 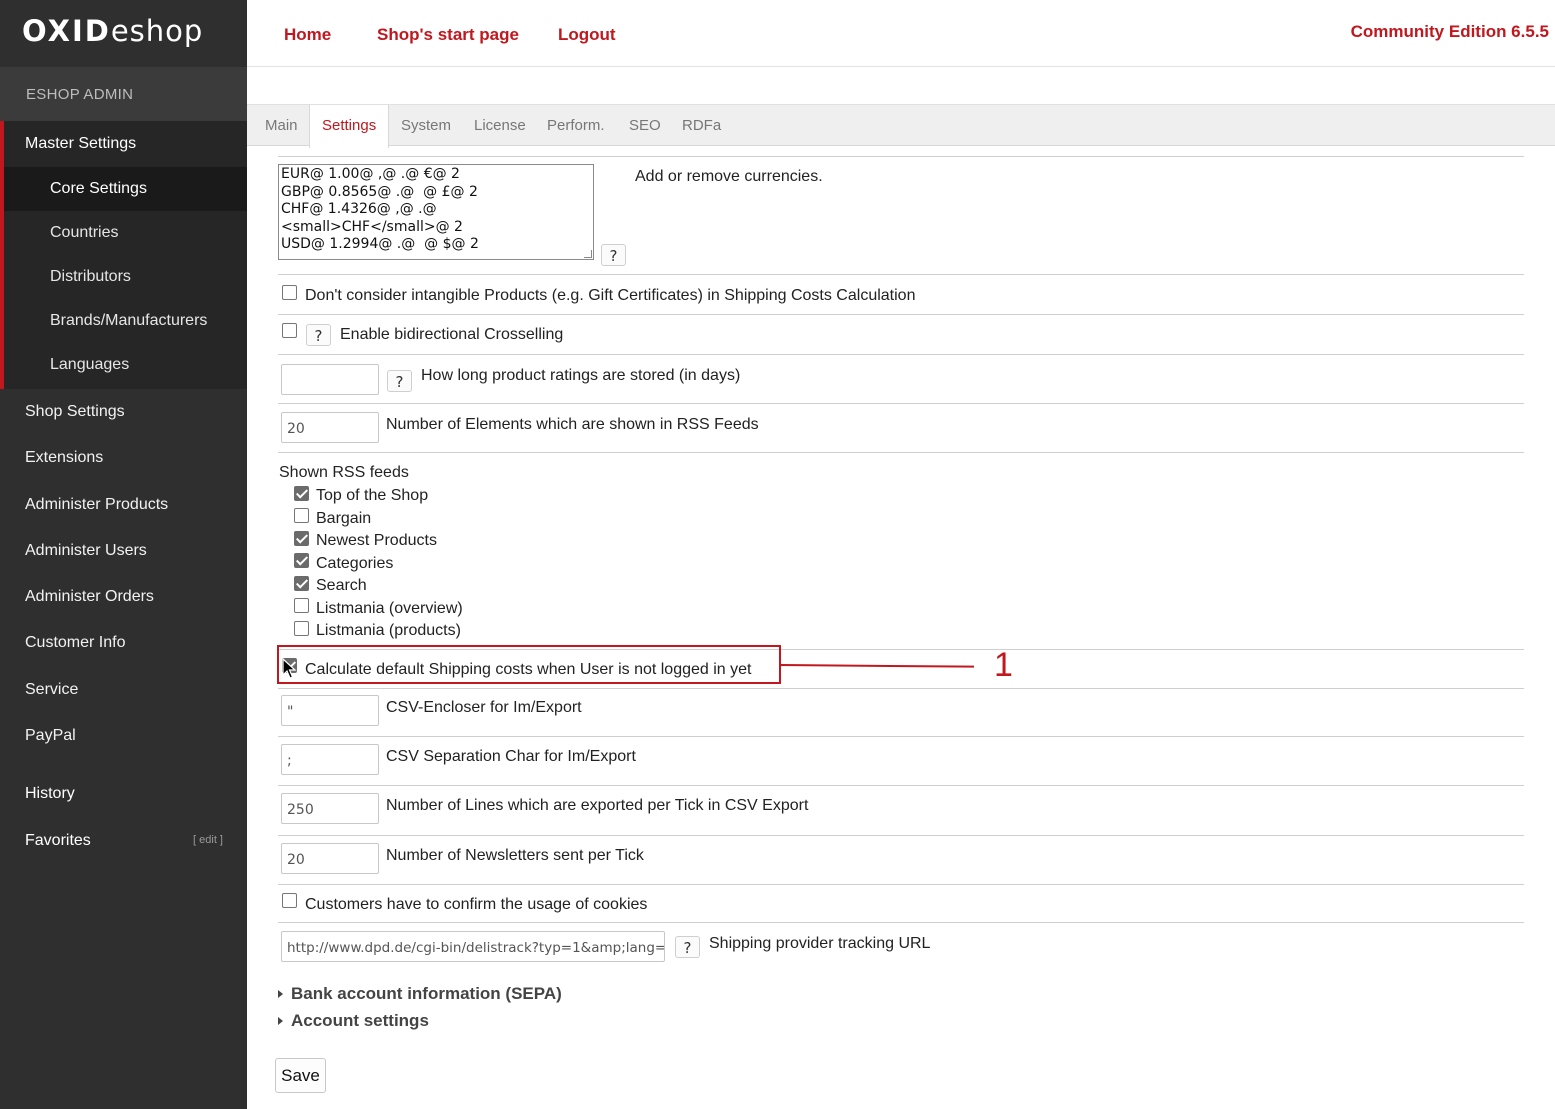 What do you see at coordinates (301, 605) in the screenshot?
I see `rss-listmania-overview-checkbox` at bounding box center [301, 605].